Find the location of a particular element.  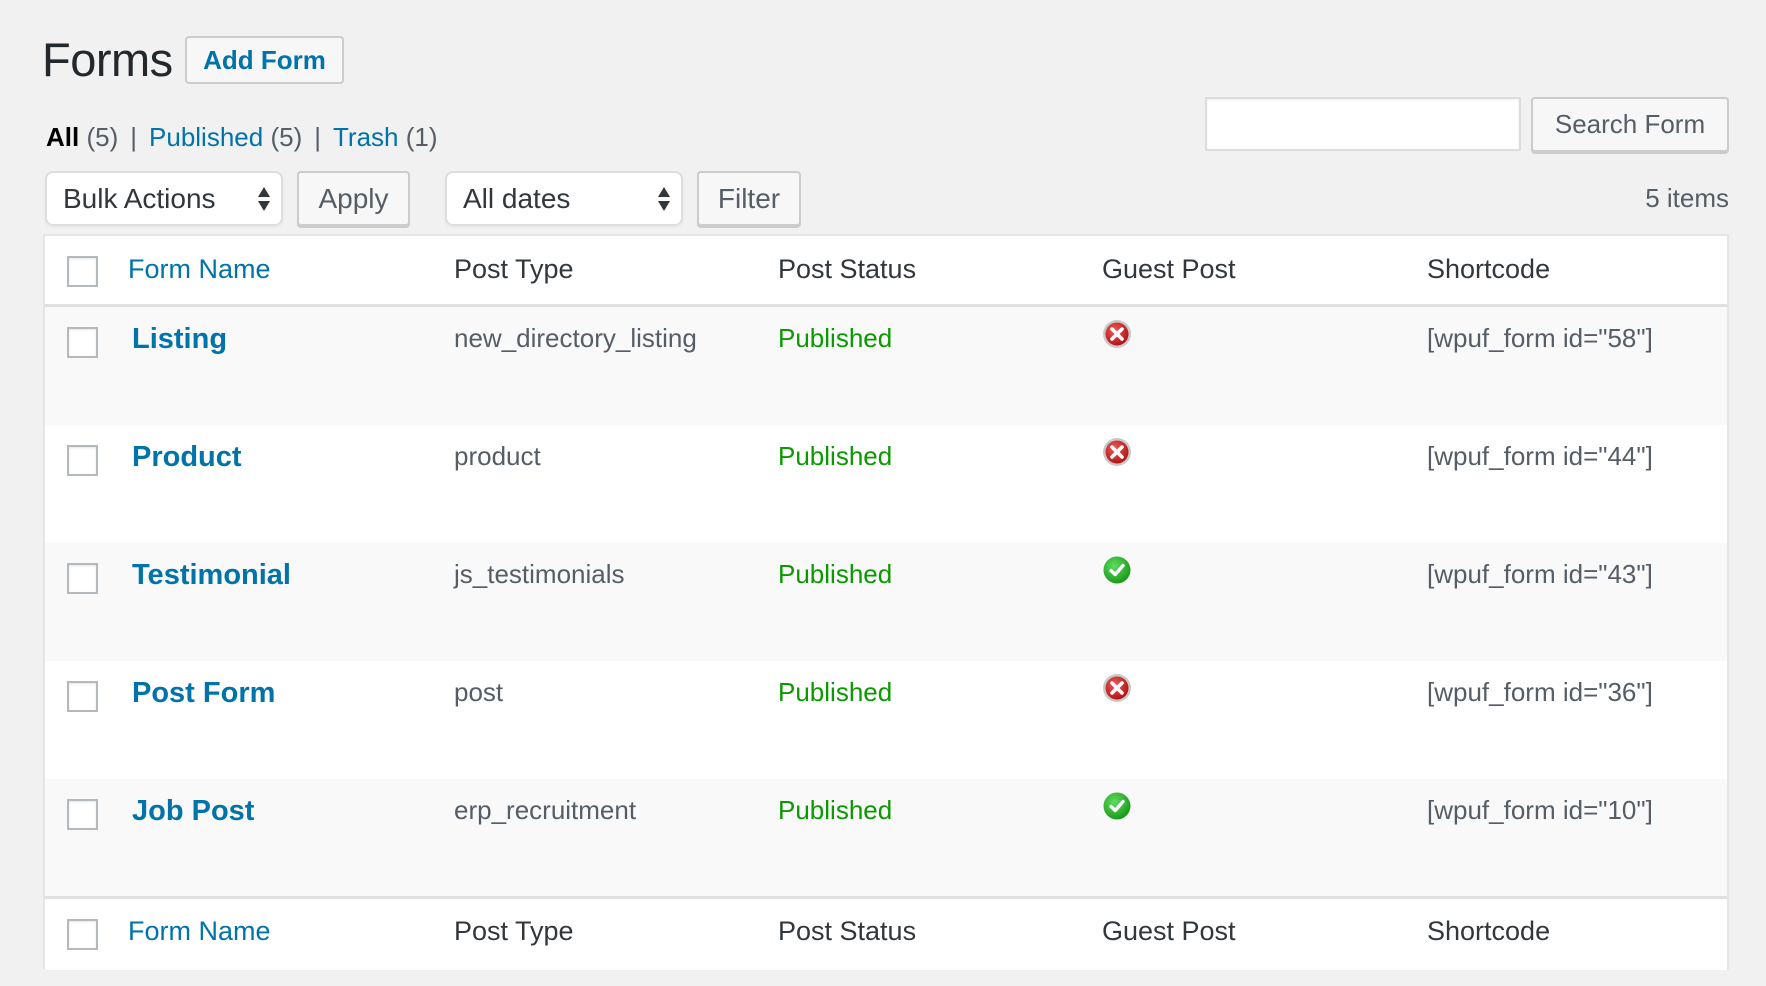

column-footer-shortcode: Shortcode is located at coordinates (1489, 931).